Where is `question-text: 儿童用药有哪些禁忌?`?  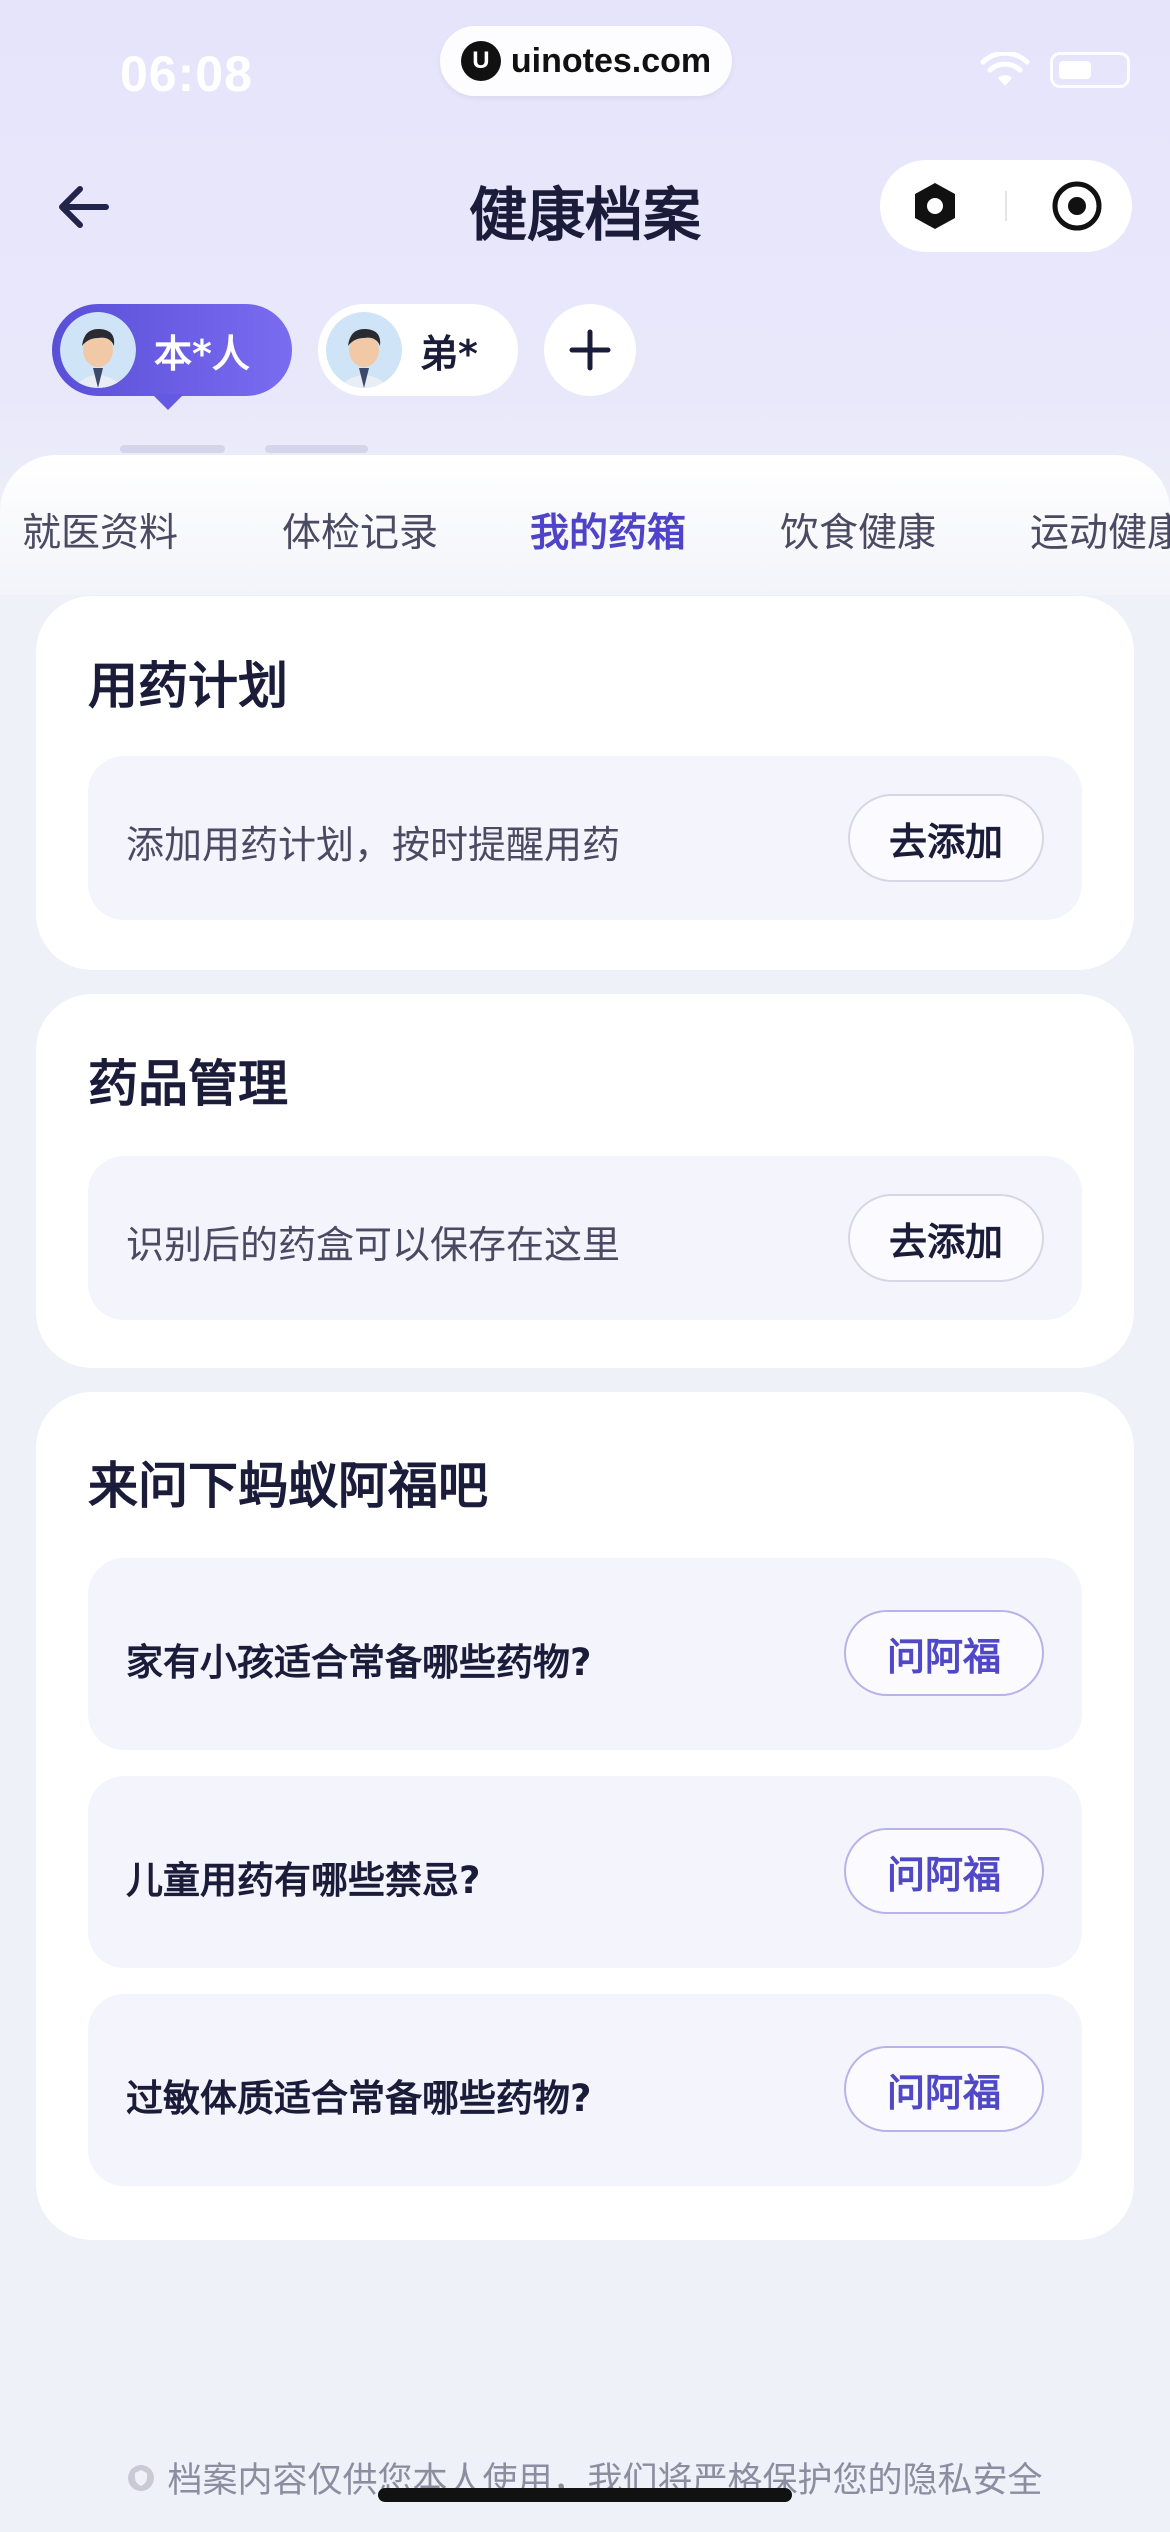
question-text: 儿童用药有哪些禁忌? is located at coordinates (303, 1880).